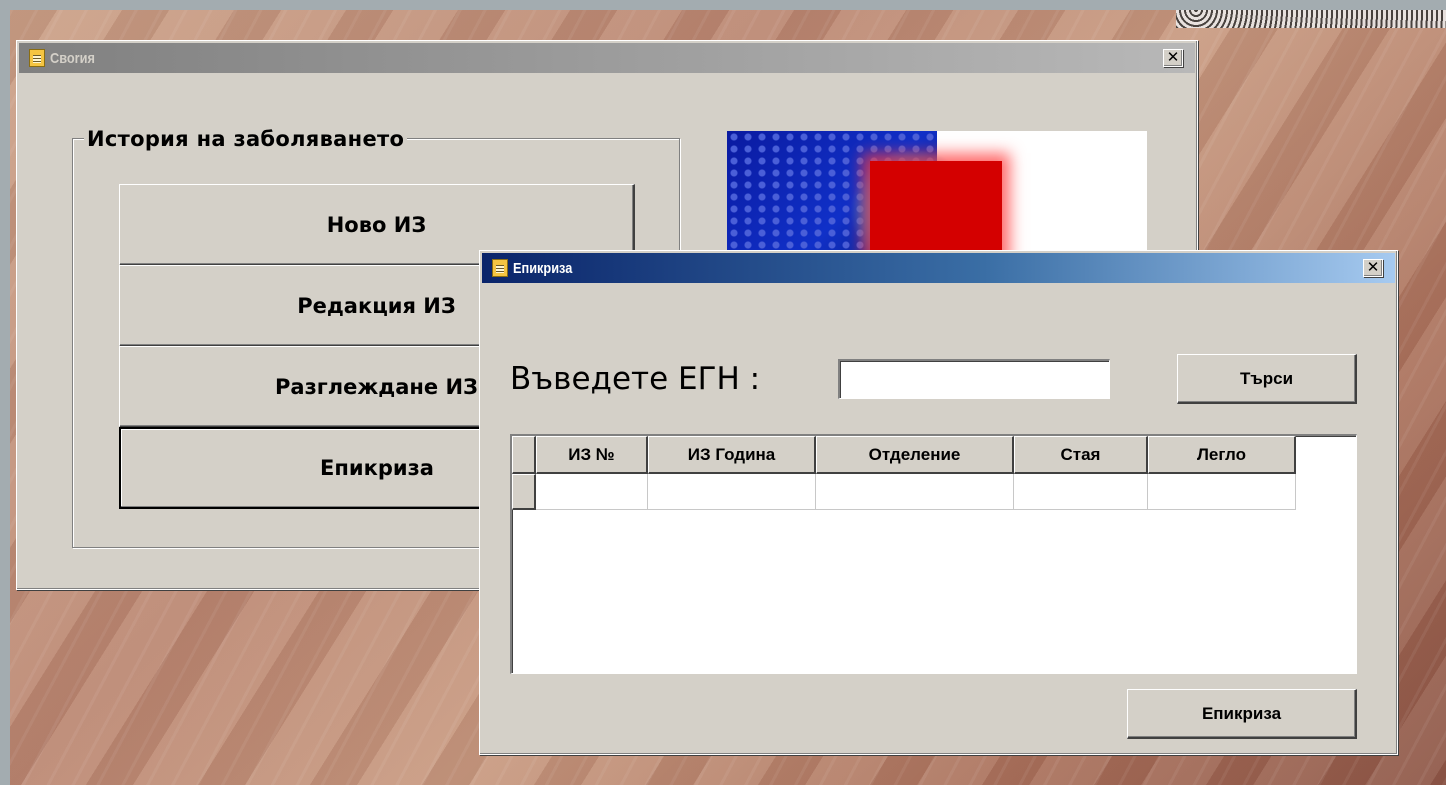 The height and width of the screenshot is (785, 1446). Describe the element at coordinates (1173, 58) in the screenshot. I see `main-window-close-button: ✕` at that location.